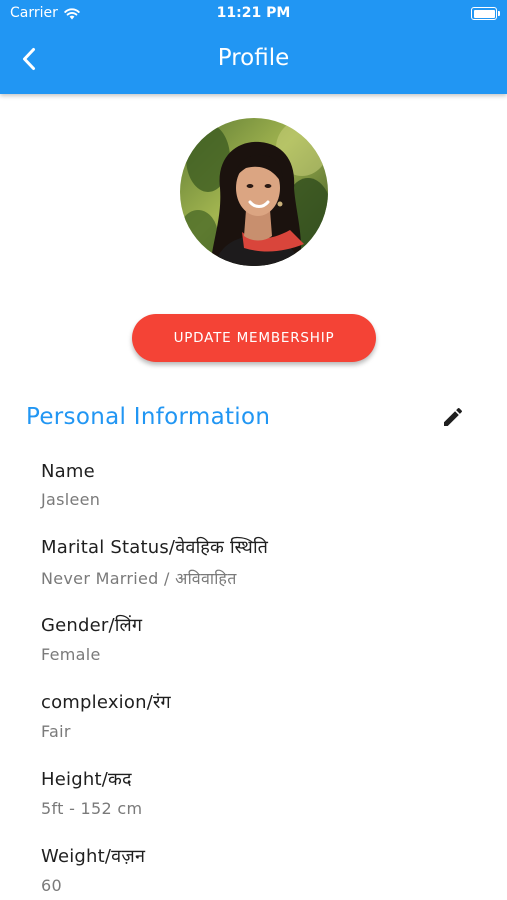 This screenshot has width=507, height=900. What do you see at coordinates (155, 547) in the screenshot?
I see `field-label: Marital Status/वेवहिक स्थिति` at bounding box center [155, 547].